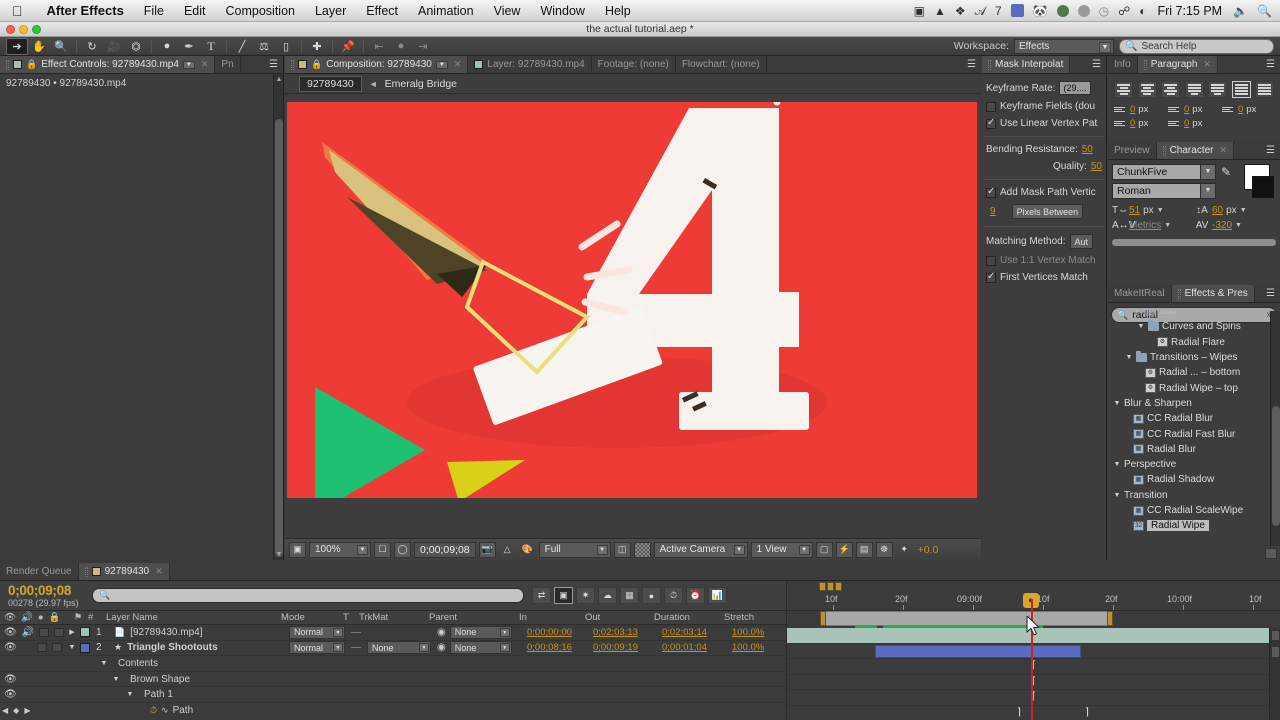 Image resolution: width=1280 pixels, height=720 pixels. Describe the element at coordinates (28, 632) in the screenshot. I see `audio-toggle-icon: 🔊` at that location.